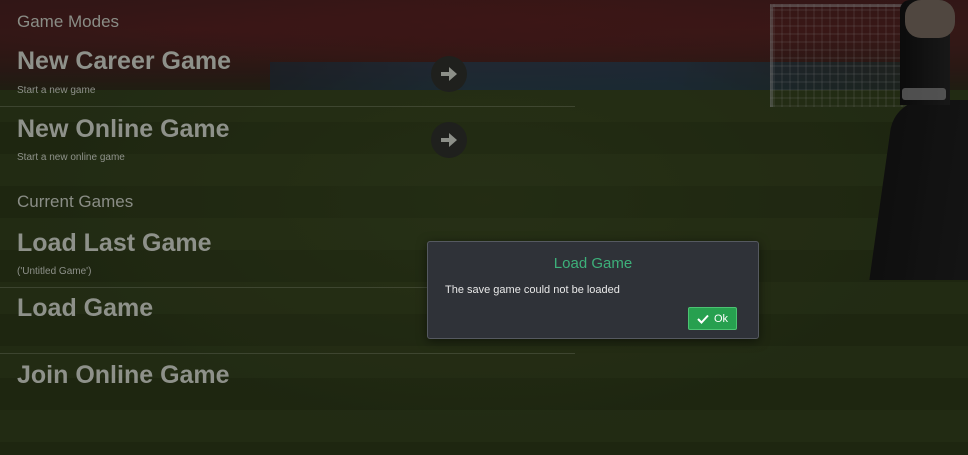 The height and width of the screenshot is (455, 968). What do you see at coordinates (712, 318) in the screenshot?
I see `ok-button: Ok` at bounding box center [712, 318].